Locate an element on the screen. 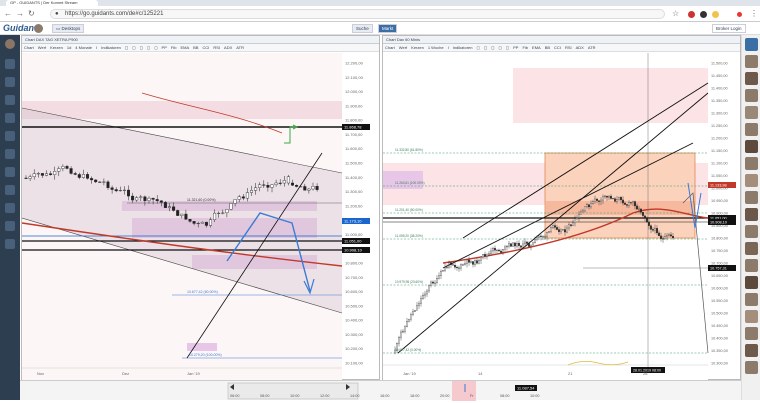 The height and width of the screenshot is (403, 760). price-tag-label: 10.908,10 is located at coordinates (718, 223).